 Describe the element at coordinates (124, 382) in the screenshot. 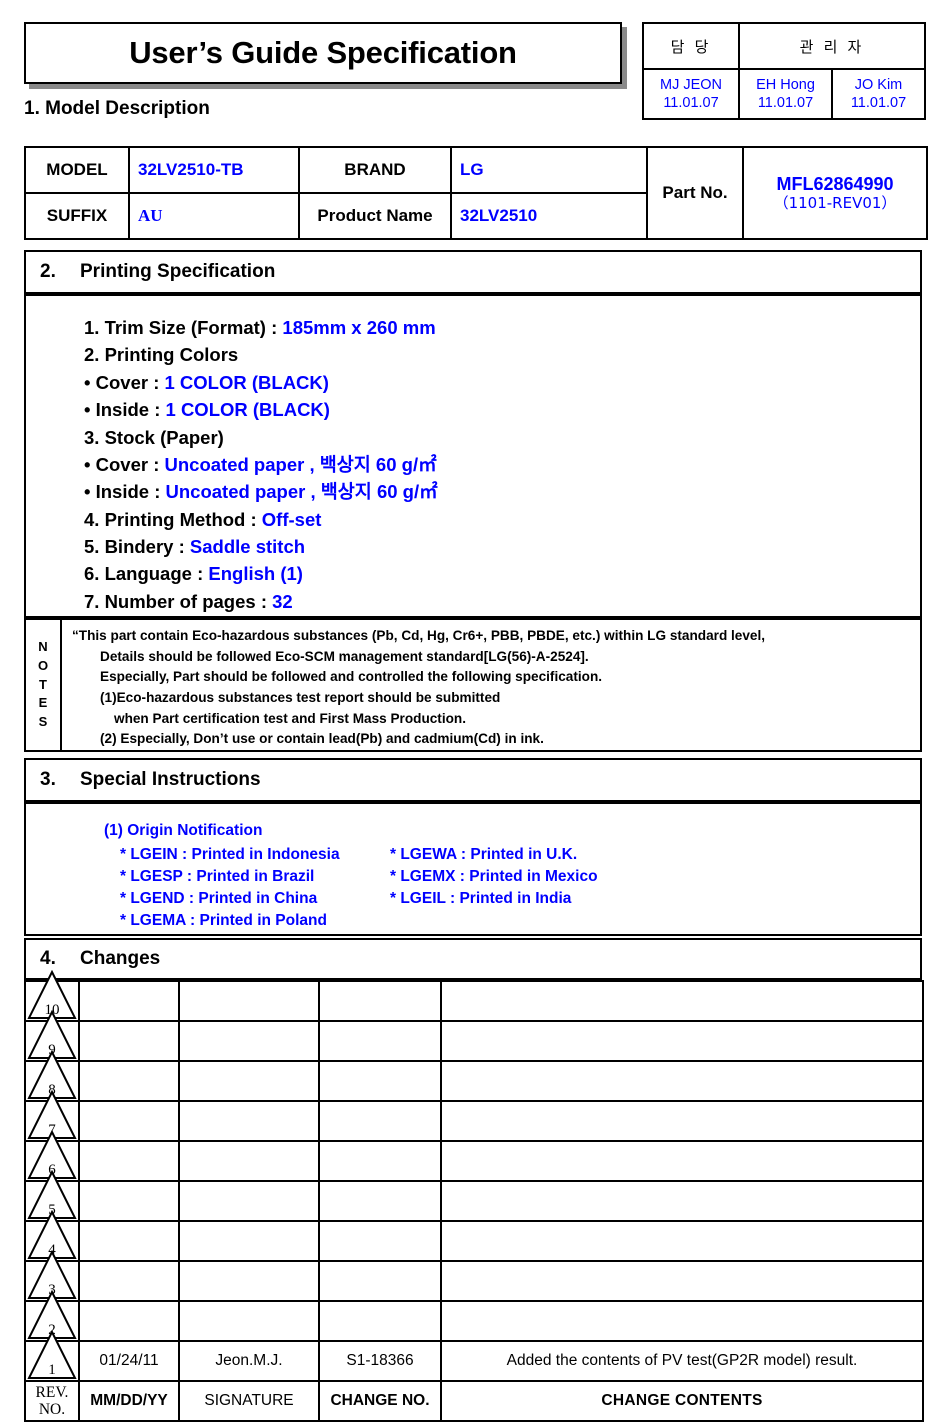

I see `spec-label: • Cover :` at that location.